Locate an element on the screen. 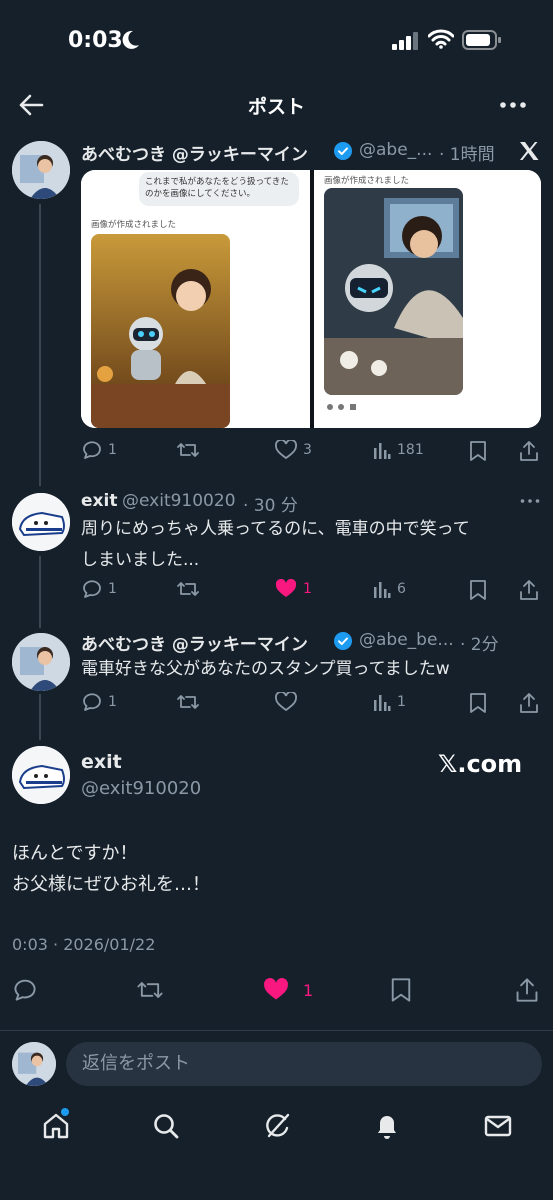  wifi-icon is located at coordinates (441, 39).